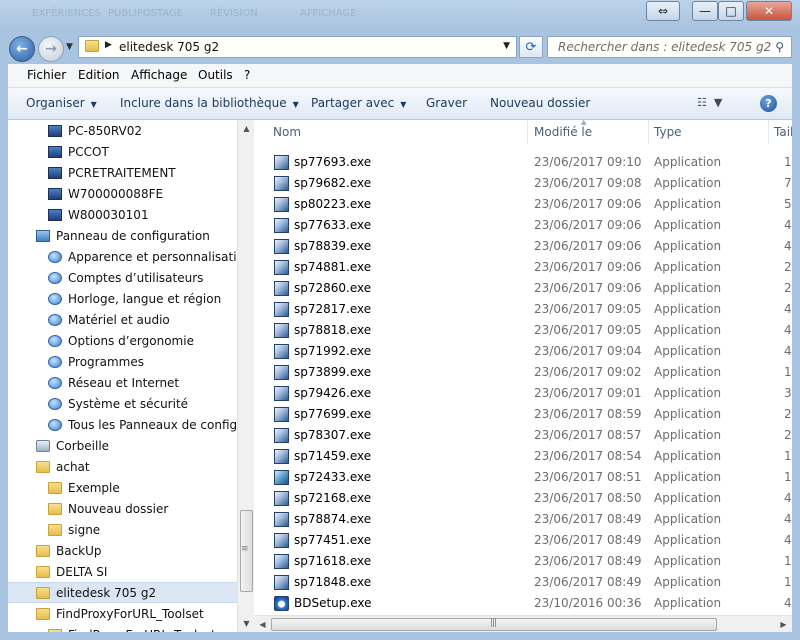 Image resolution: width=800 pixels, height=640 pixels. I want to click on nav-item: Réseau et Internet, so click(122, 382).